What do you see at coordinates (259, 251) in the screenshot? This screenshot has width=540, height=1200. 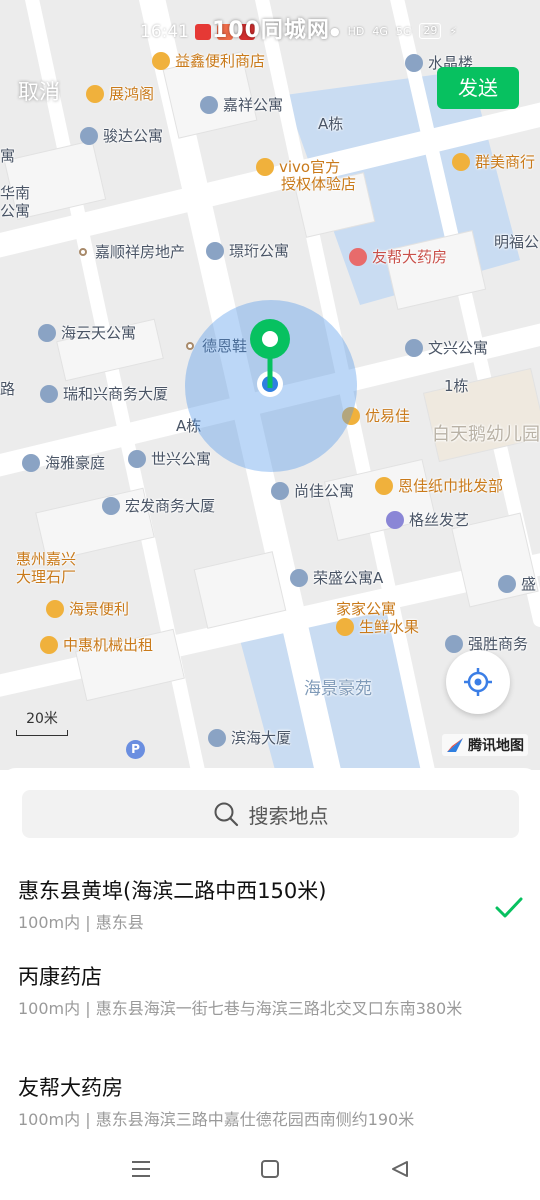 I see `poi-label: 璟珩公寓` at bounding box center [259, 251].